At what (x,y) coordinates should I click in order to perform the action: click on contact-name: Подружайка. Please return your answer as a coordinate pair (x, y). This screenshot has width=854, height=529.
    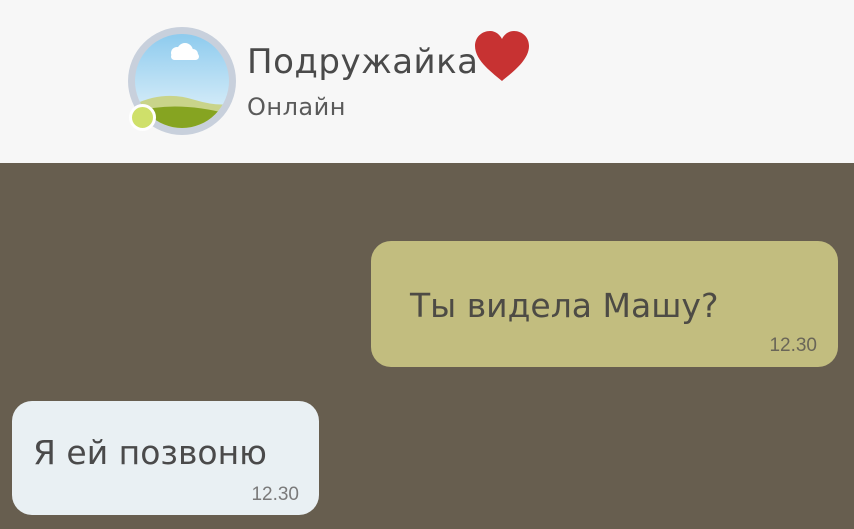
    Looking at the image, I should click on (363, 62).